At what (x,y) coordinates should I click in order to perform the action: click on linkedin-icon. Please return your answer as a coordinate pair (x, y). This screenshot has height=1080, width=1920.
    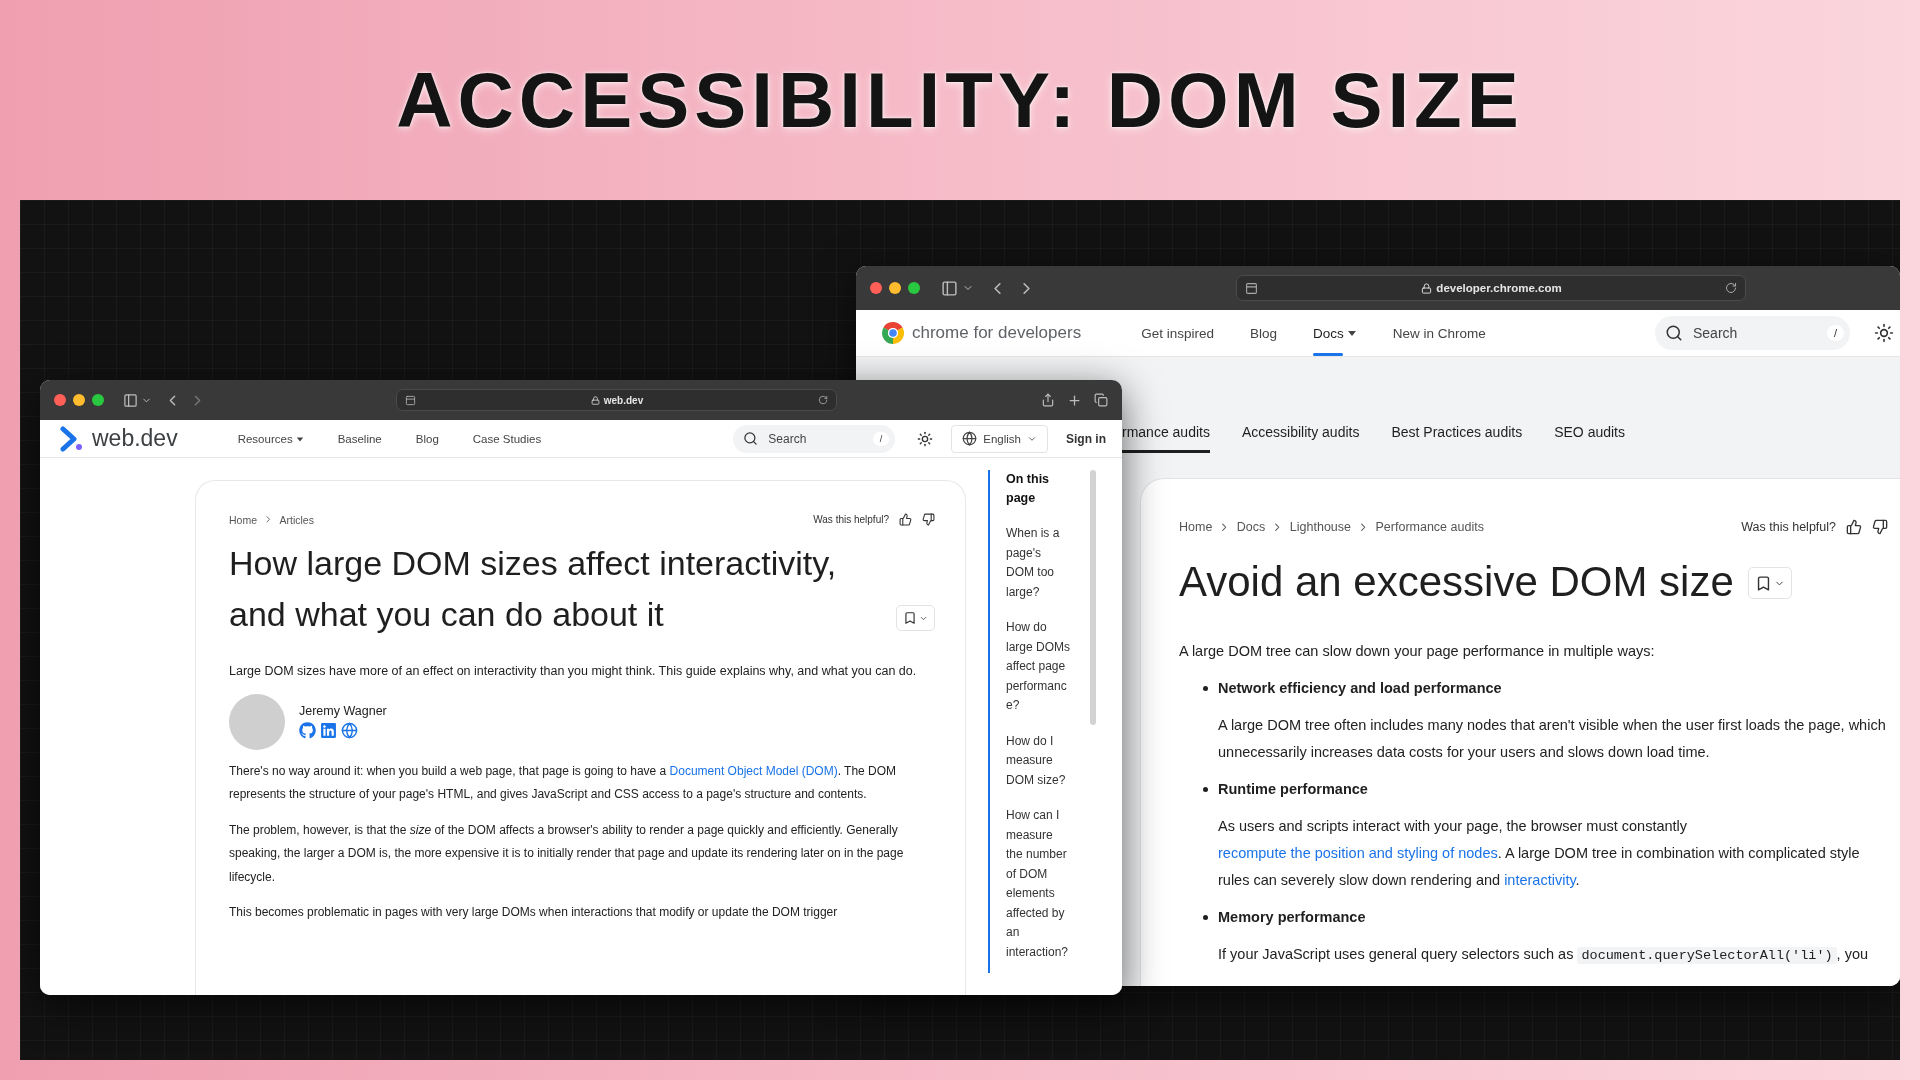
    Looking at the image, I should click on (328, 730).